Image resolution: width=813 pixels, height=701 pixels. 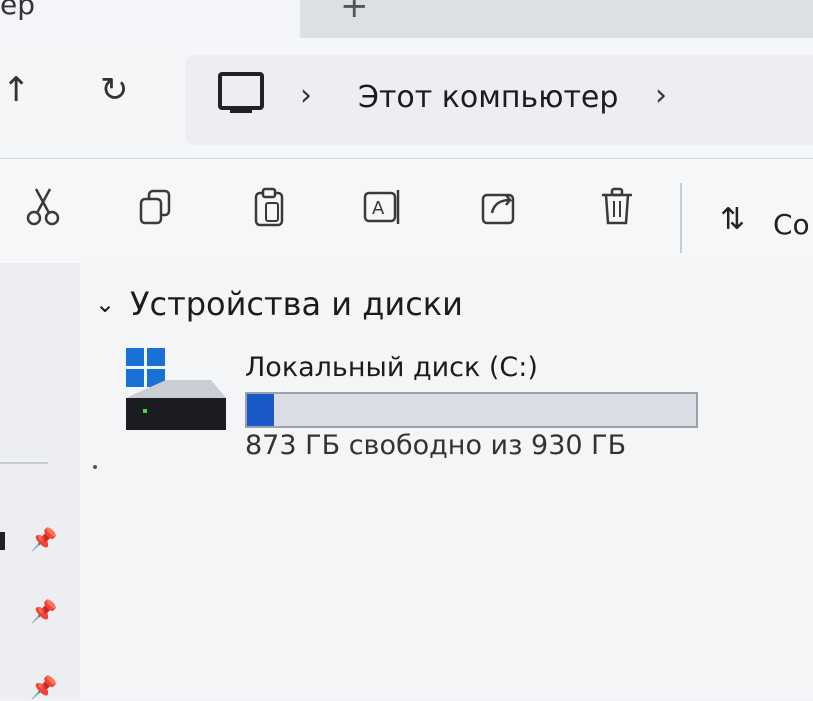 What do you see at coordinates (105, 304) in the screenshot?
I see `chevron-down-icon: ⌄` at bounding box center [105, 304].